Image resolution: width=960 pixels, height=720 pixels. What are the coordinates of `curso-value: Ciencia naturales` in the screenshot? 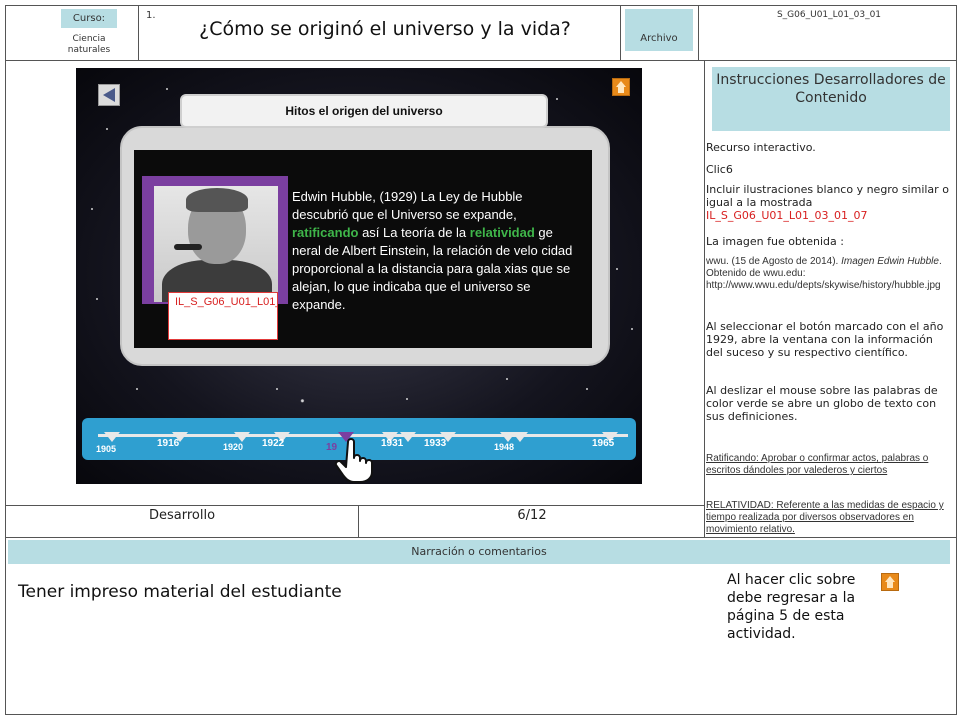 It's located at (89, 44).